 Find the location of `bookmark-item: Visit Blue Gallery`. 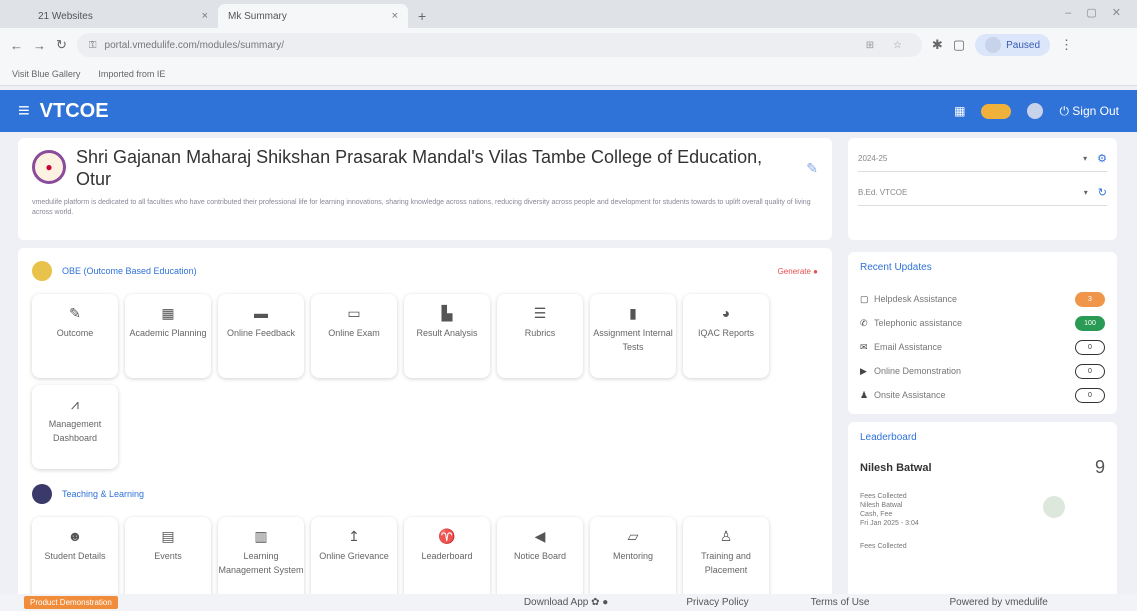

bookmark-item: Visit Blue Gallery is located at coordinates (46, 74).